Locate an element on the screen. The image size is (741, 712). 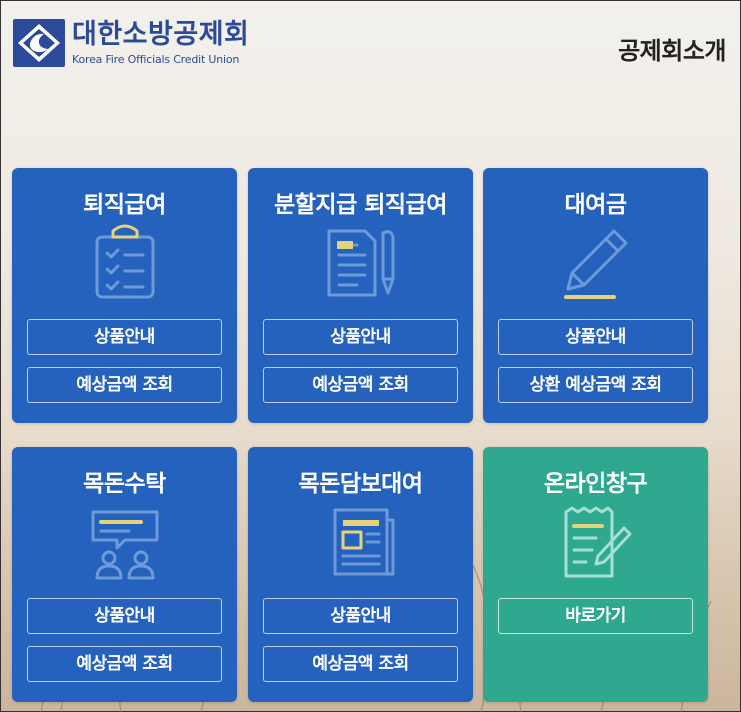
card-collateral-loan: 목돈담보대여 상품안내 예상금액 조회 is located at coordinates (360, 574).